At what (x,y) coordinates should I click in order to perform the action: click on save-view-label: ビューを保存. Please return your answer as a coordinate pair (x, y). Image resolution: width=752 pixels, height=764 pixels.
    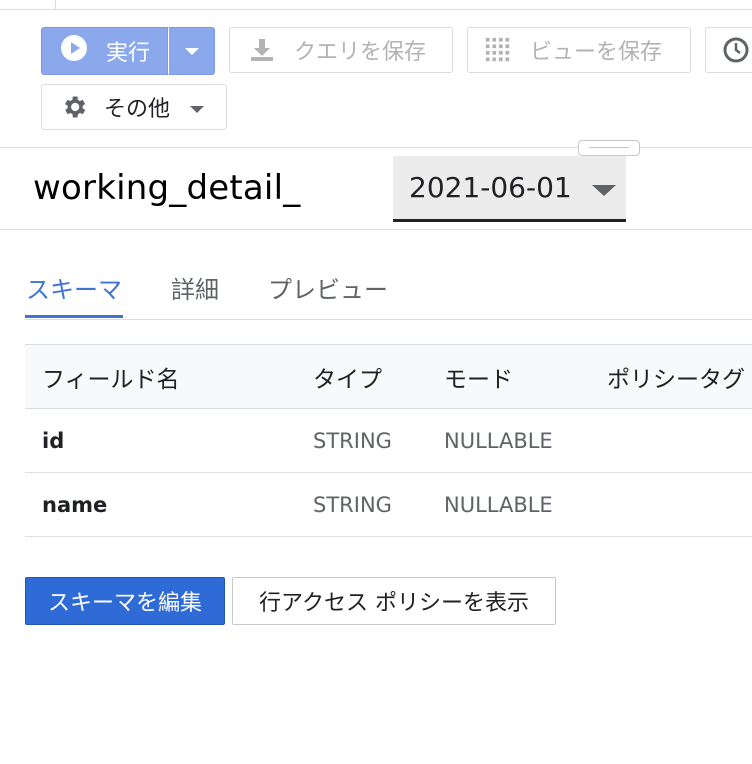
    Looking at the image, I should click on (596, 52).